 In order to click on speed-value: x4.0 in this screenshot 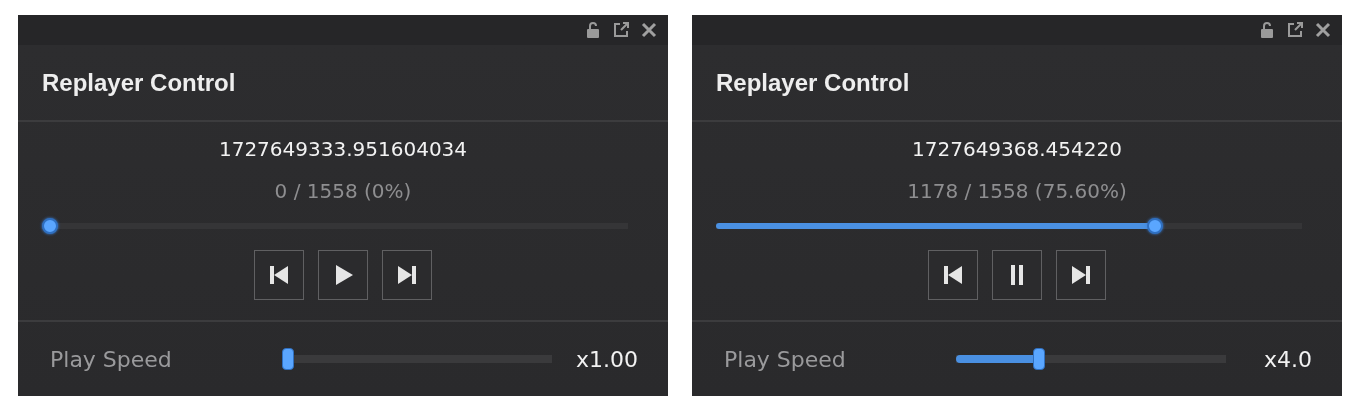, I will do `click(1288, 359)`.